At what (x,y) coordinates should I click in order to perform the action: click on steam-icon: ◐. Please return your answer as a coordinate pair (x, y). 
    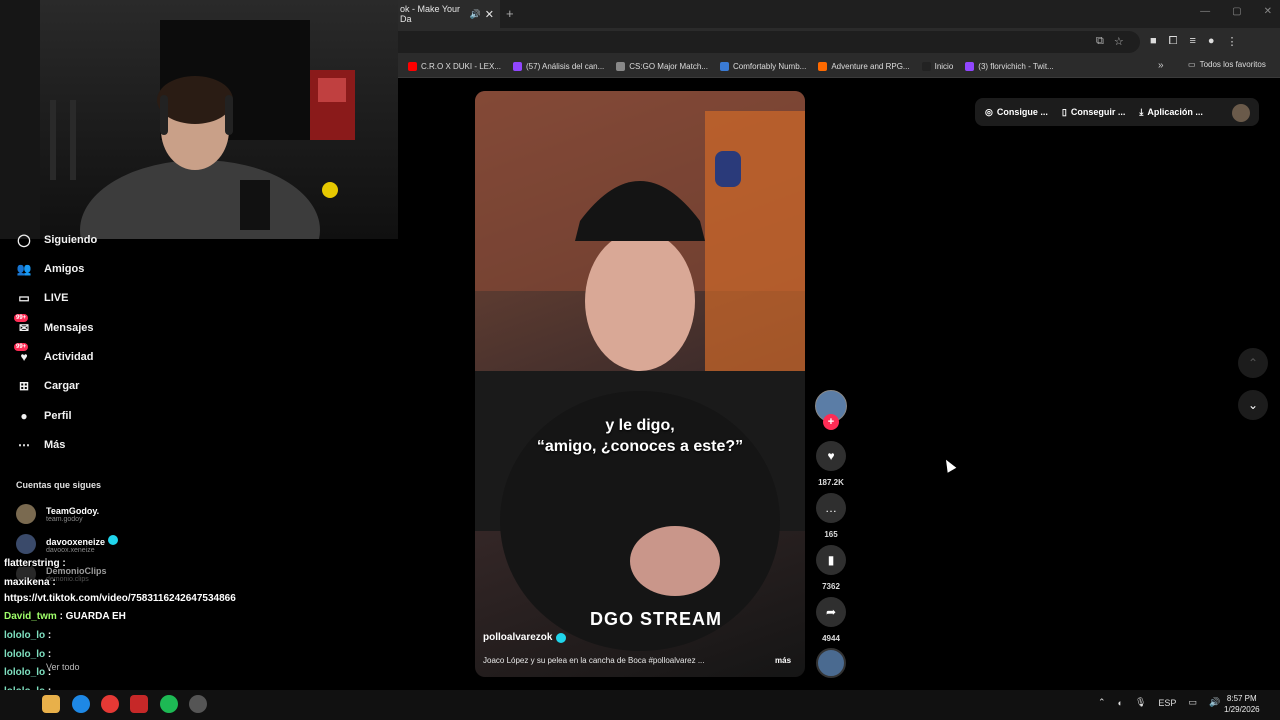
    Looking at the image, I should click on (1120, 703).